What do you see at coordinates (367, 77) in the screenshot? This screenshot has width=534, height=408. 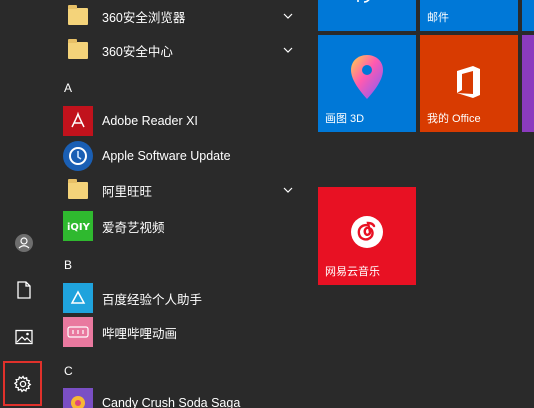 I see `paint-3d-icon` at bounding box center [367, 77].